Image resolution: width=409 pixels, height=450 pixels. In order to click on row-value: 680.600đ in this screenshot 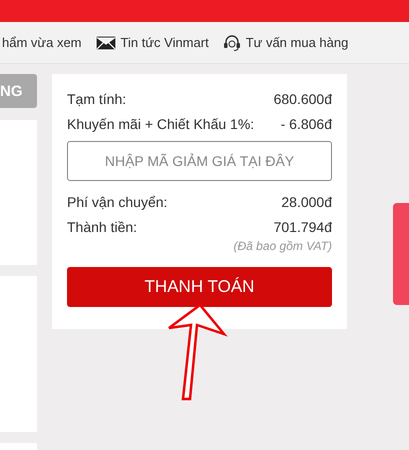, I will do `click(303, 98)`.